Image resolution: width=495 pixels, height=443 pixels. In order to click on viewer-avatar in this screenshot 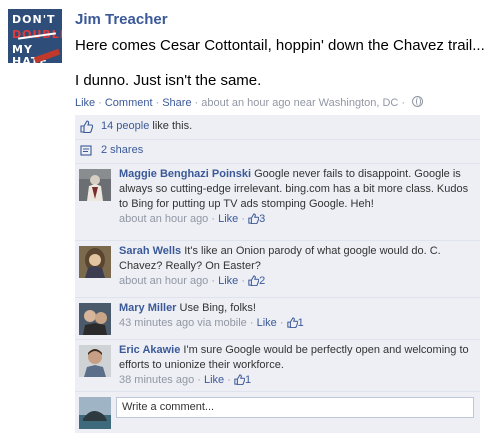, I will do `click(95, 413)`.